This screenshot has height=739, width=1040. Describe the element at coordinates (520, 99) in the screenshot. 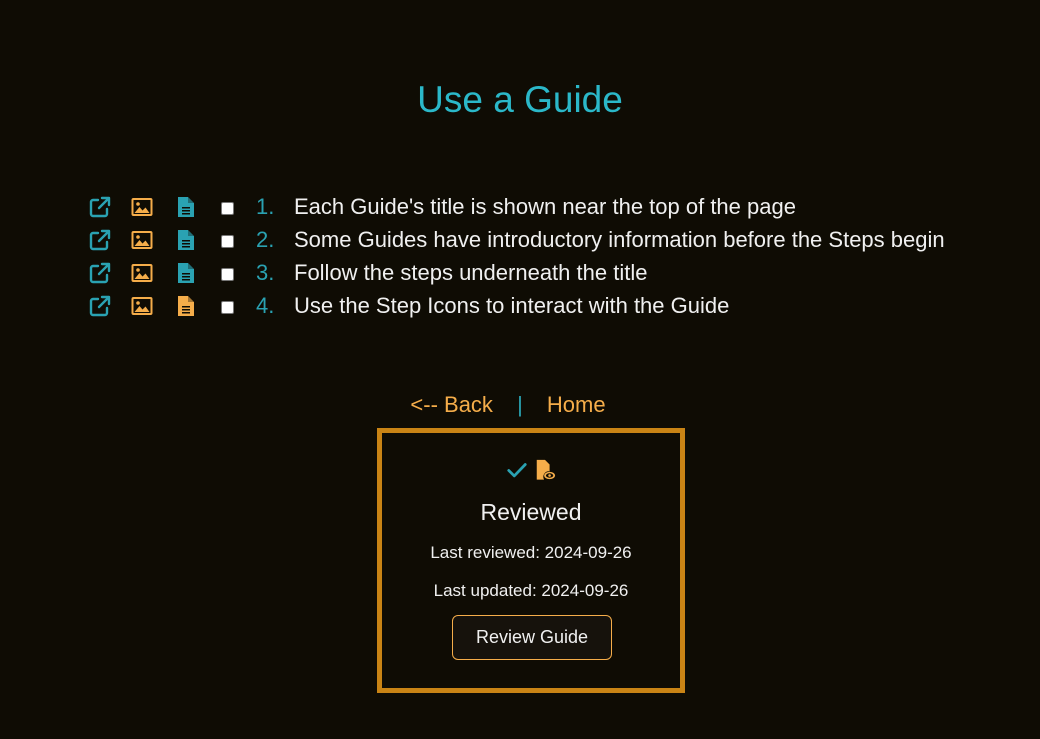

I see `page-title: Use a Guide` at that location.